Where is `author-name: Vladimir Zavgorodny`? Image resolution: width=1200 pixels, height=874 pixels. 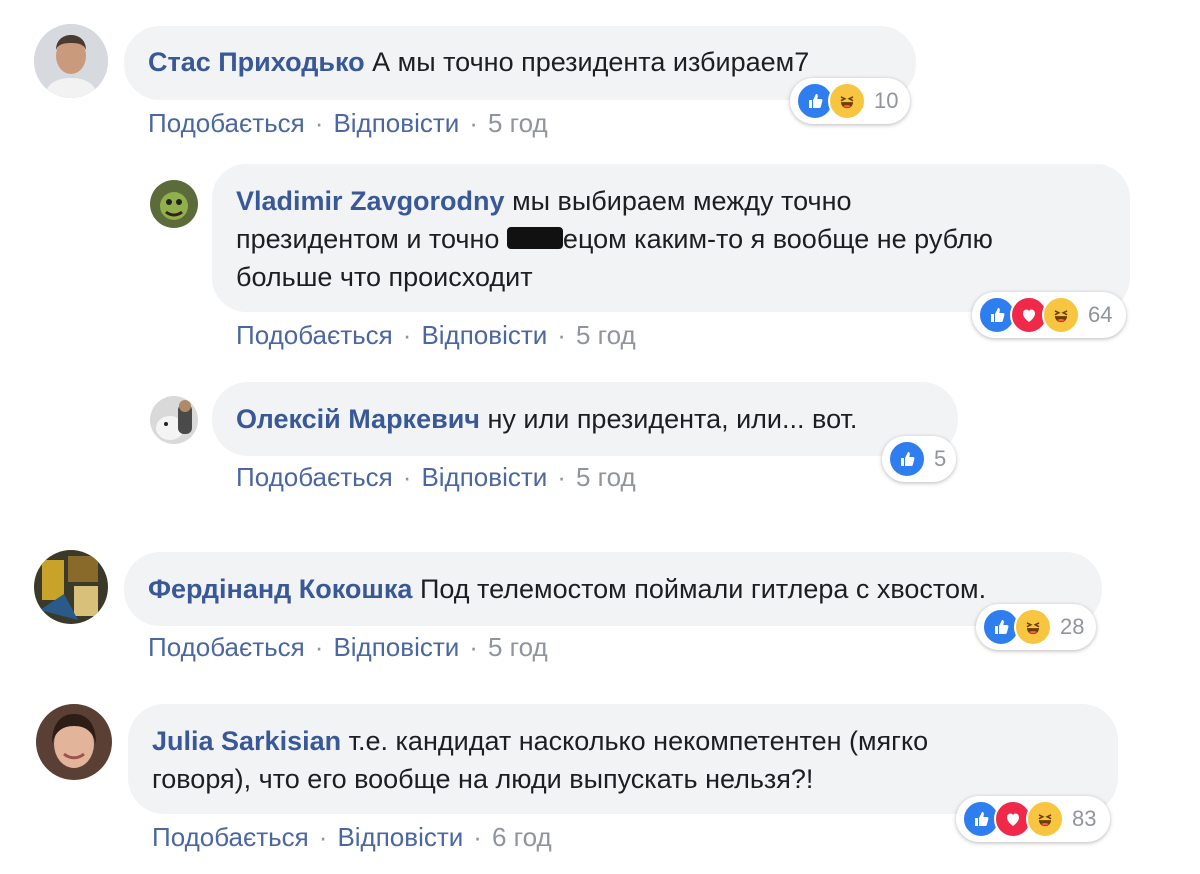
author-name: Vladimir Zavgorodny is located at coordinates (370, 201).